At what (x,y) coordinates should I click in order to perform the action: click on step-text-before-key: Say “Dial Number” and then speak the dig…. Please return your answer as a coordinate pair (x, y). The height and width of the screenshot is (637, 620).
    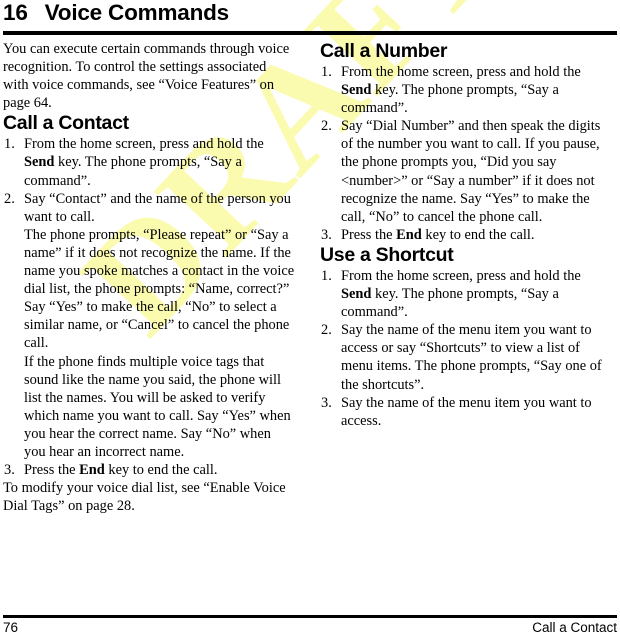
    Looking at the image, I should click on (471, 171).